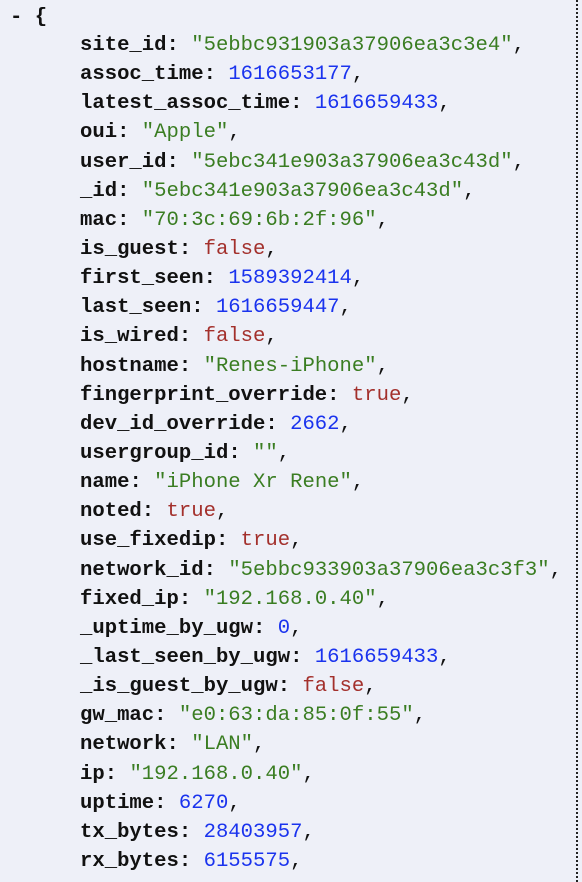 This screenshot has height=882, width=582. What do you see at coordinates (321, 191) in the screenshot?
I see `json-entry-id: _id: "5ebc341e903a37906ea3c43d",` at bounding box center [321, 191].